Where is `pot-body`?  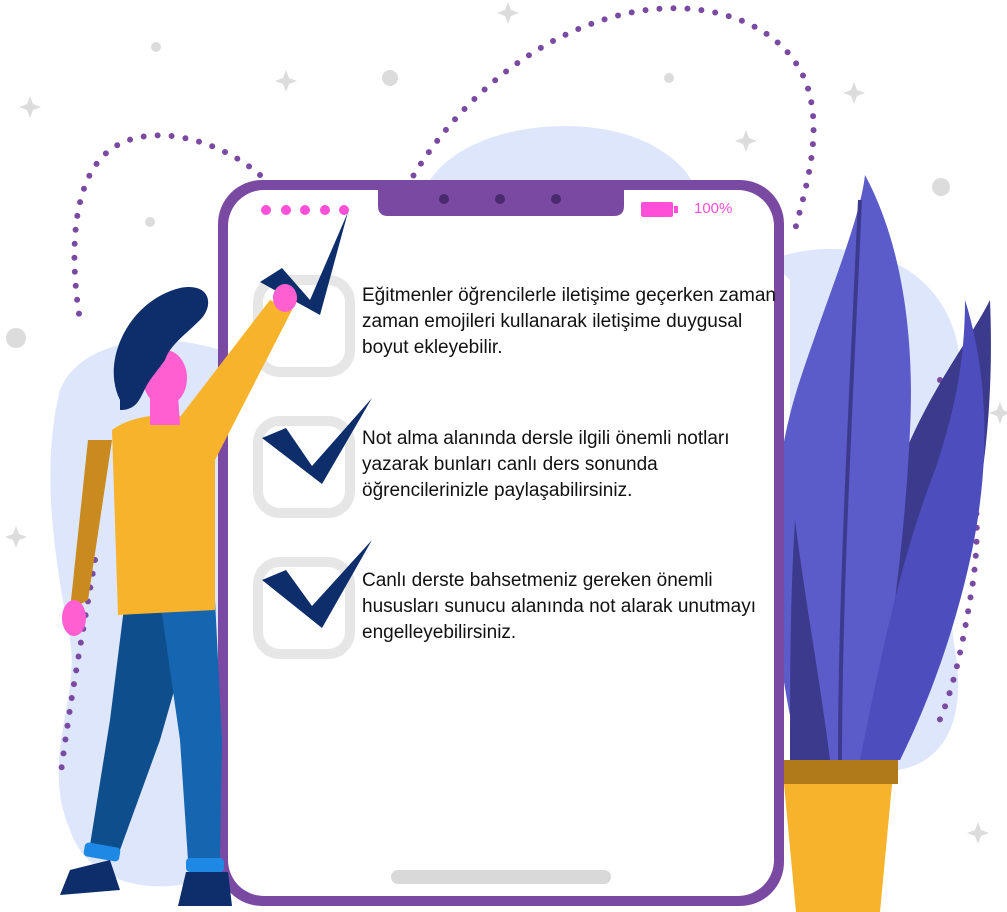
pot-body is located at coordinates (838, 848).